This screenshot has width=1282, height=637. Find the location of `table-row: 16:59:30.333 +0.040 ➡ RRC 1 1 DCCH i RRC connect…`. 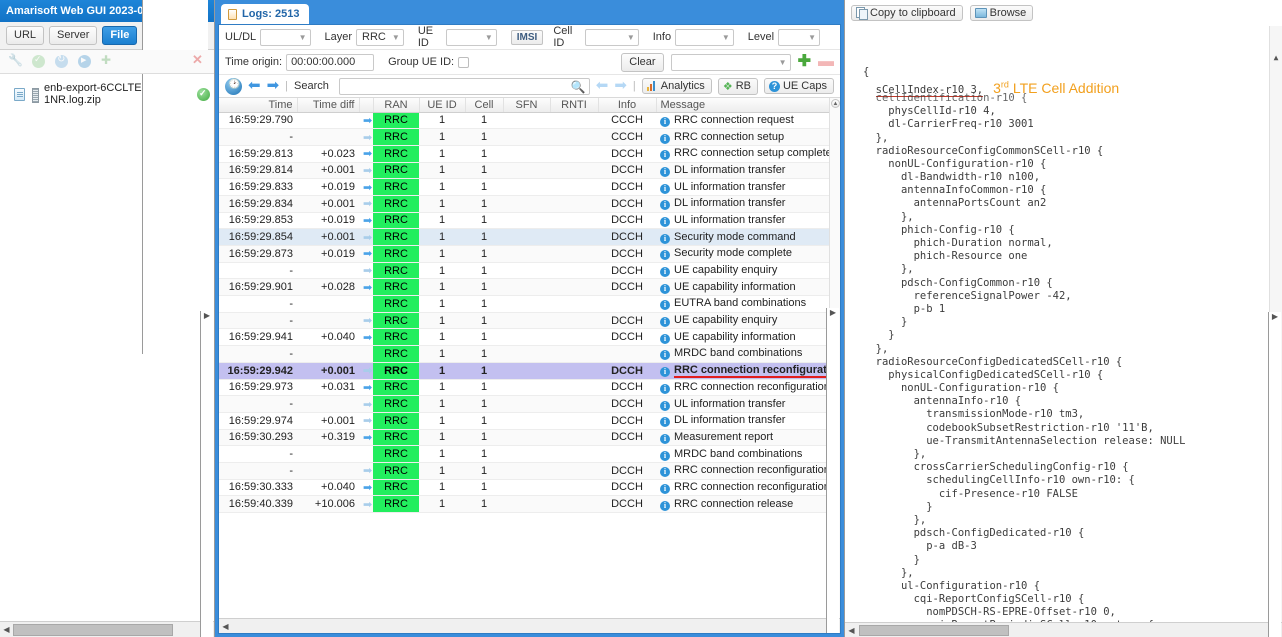

table-row: 16:59:30.333 +0.040 ➡ RRC 1 1 DCCH i RRC connect… is located at coordinates (529, 488).